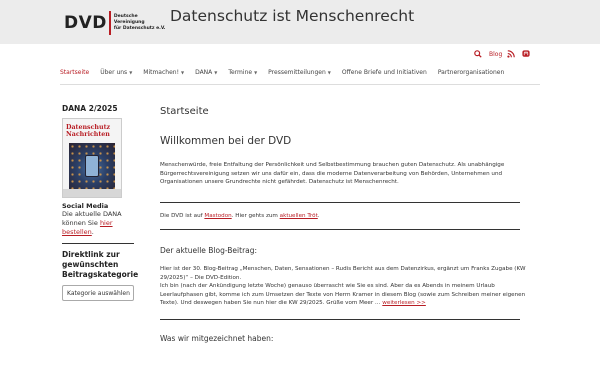 This screenshot has width=600, height=375. I want to click on nav-label: Pressemitteilungen, so click(297, 72).